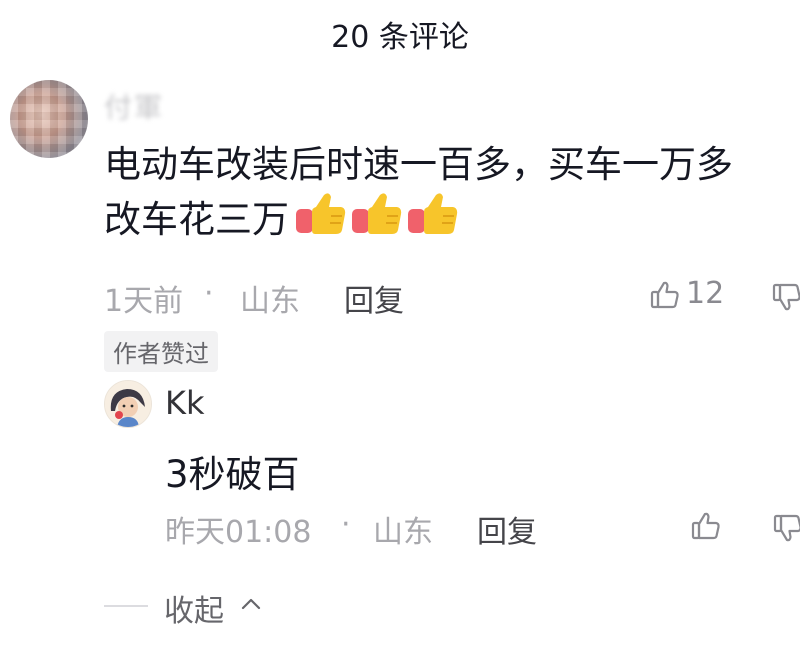 The height and width of the screenshot is (663, 800). I want to click on avatar, so click(49, 119).